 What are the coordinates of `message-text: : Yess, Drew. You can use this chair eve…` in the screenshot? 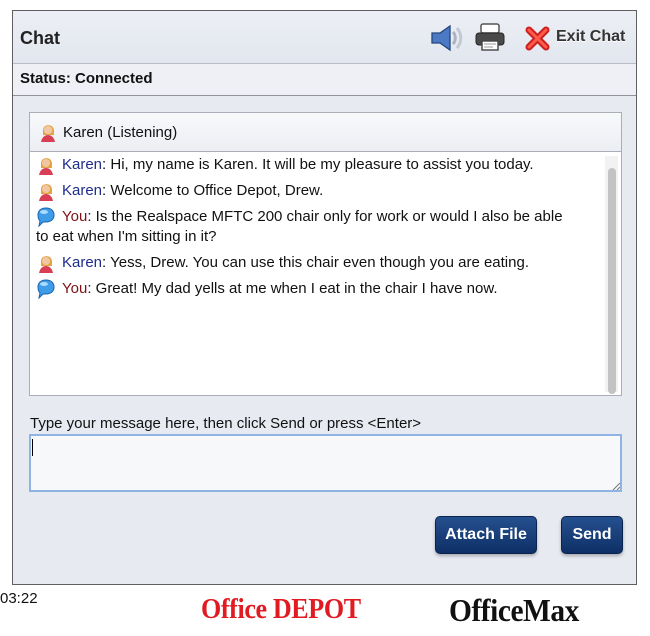 It's located at (315, 262).